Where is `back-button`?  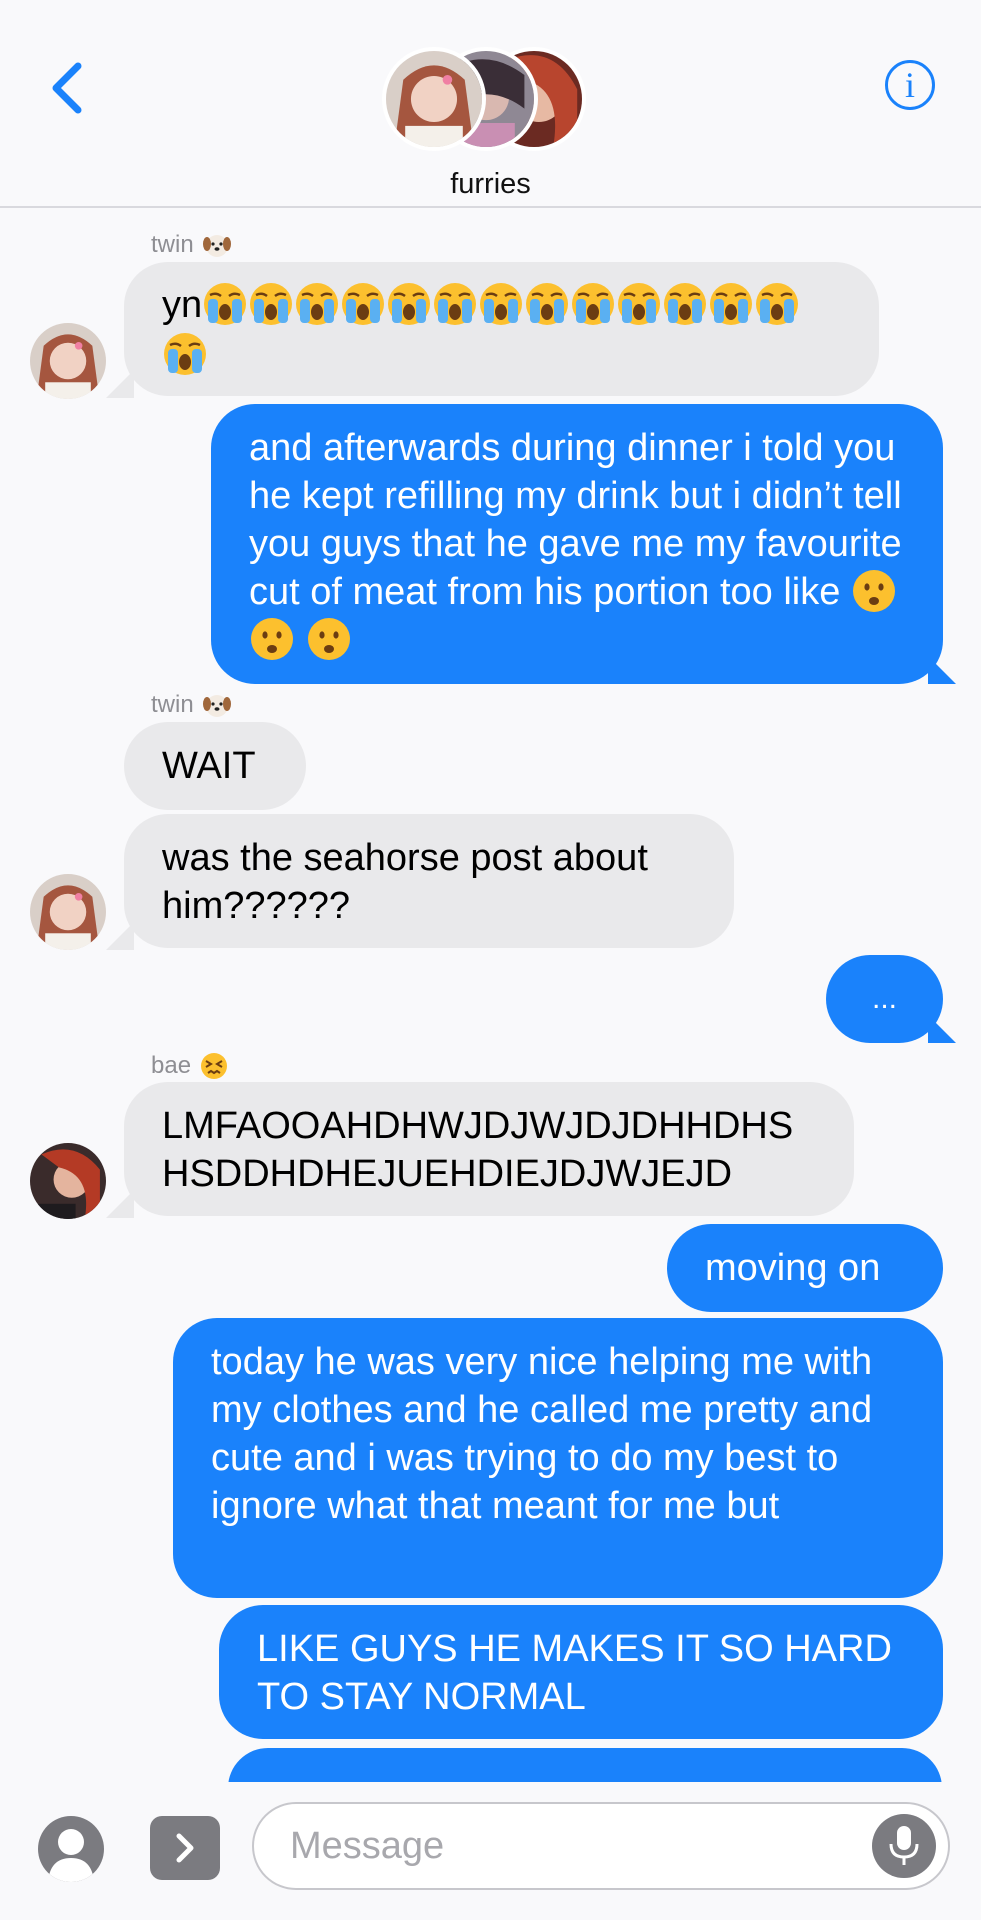
back-button is located at coordinates (69, 88).